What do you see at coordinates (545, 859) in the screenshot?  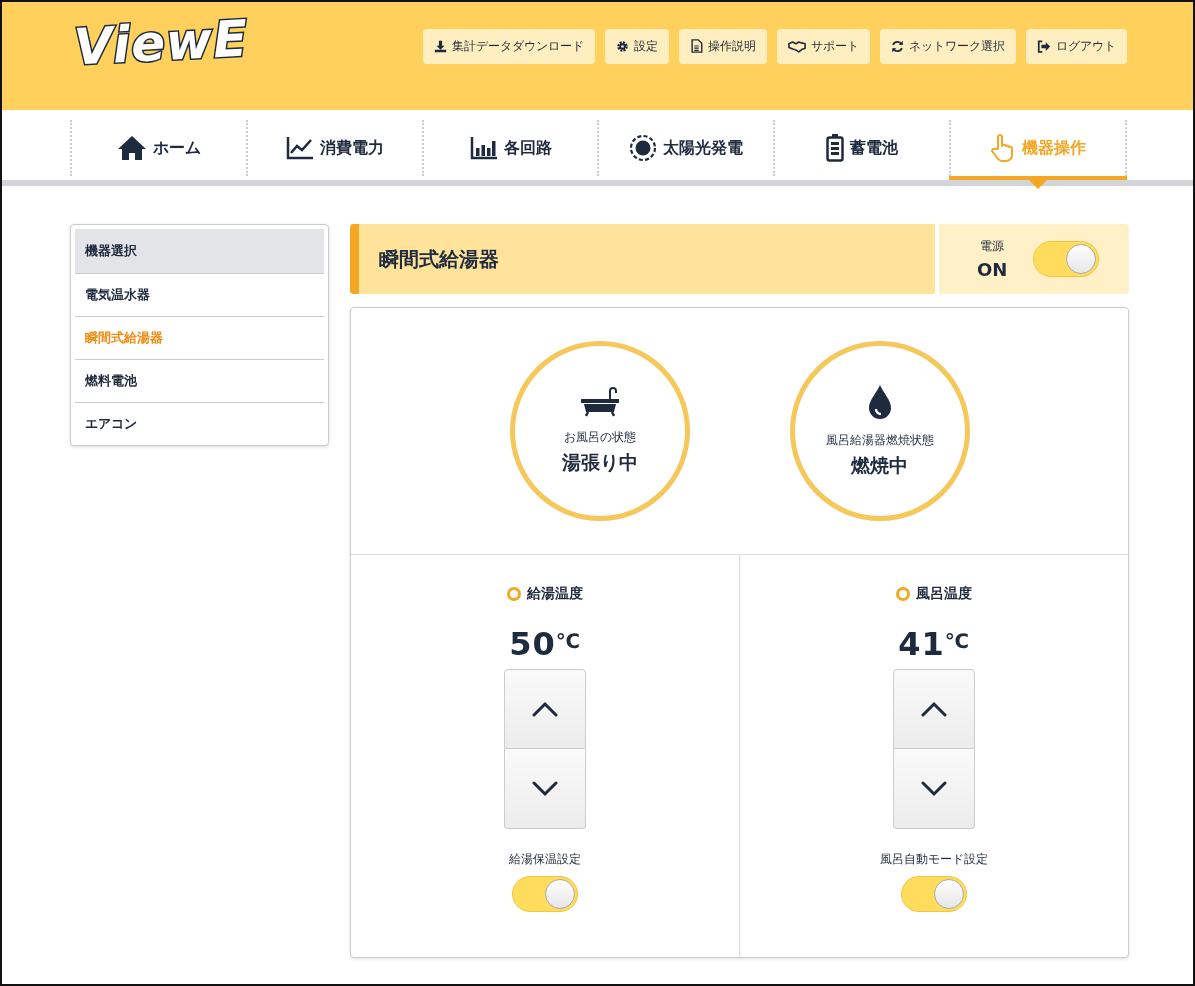 I see `setting-label: 給湯保温設定` at bounding box center [545, 859].